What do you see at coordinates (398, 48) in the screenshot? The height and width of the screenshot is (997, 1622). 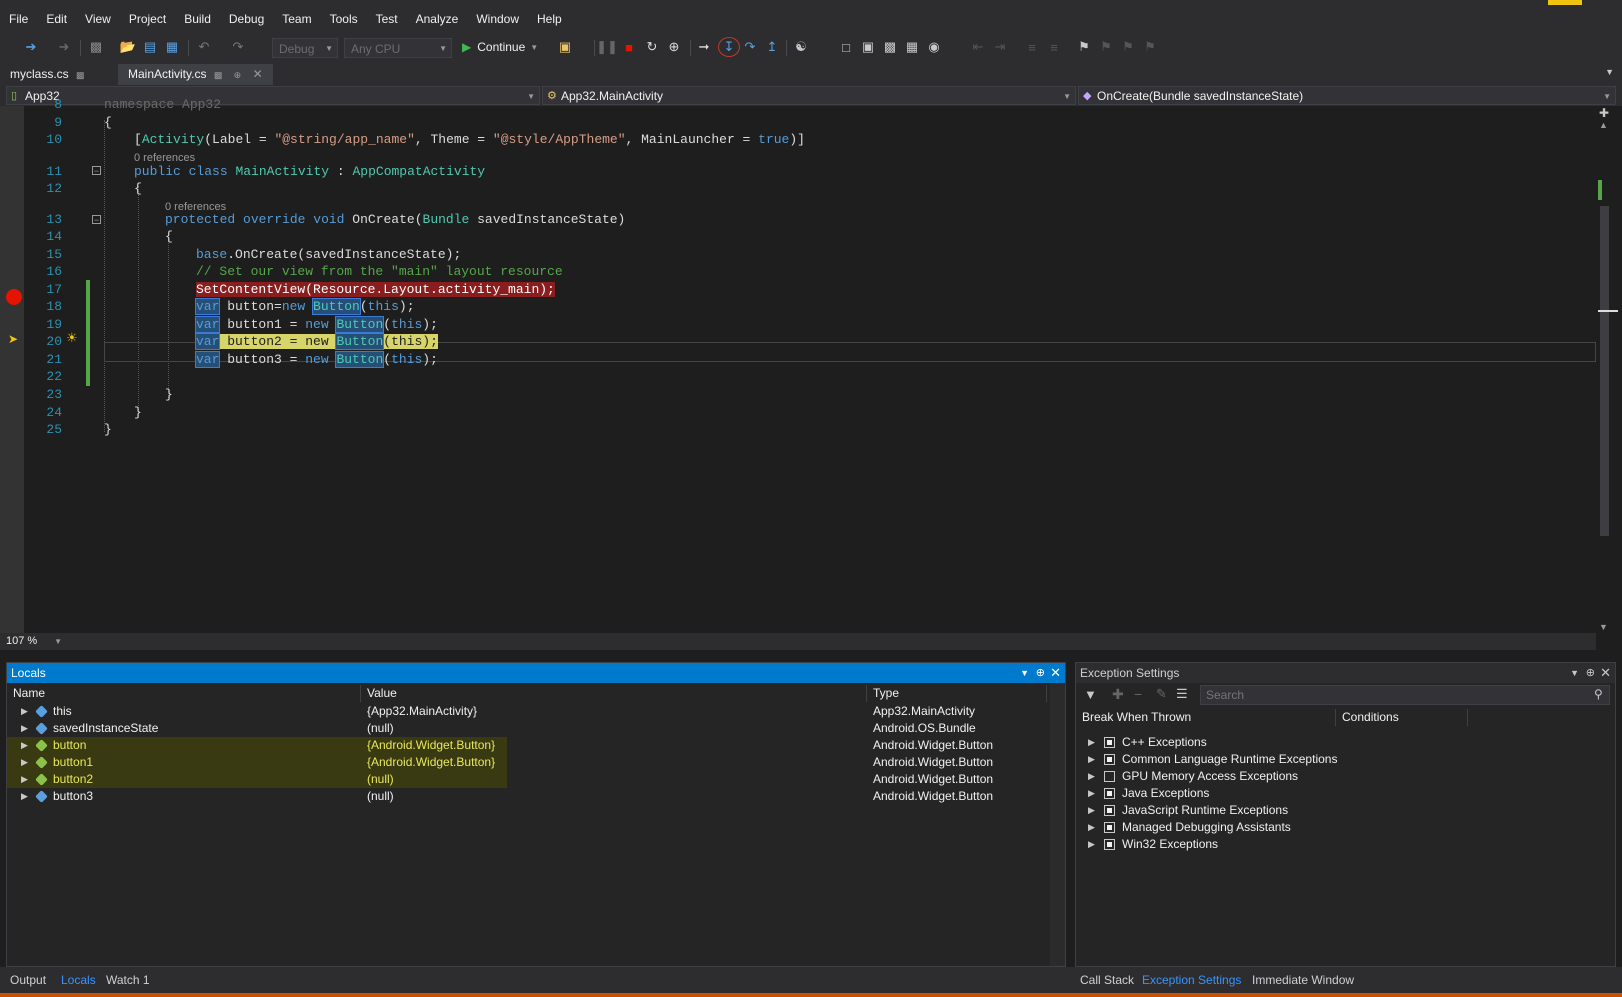 I see `platform-dropdown: Any CPU ▼` at bounding box center [398, 48].